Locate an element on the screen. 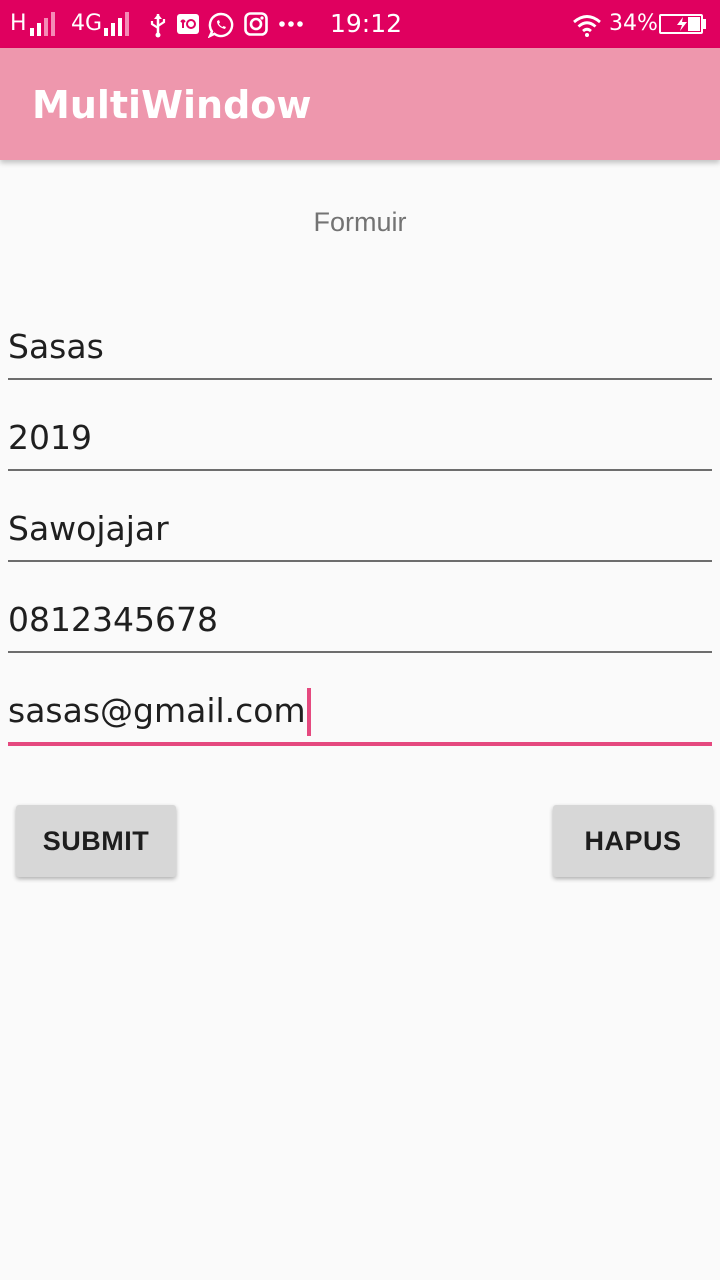 This screenshot has width=720, height=1280. hapus-button: HAPUS is located at coordinates (633, 841).